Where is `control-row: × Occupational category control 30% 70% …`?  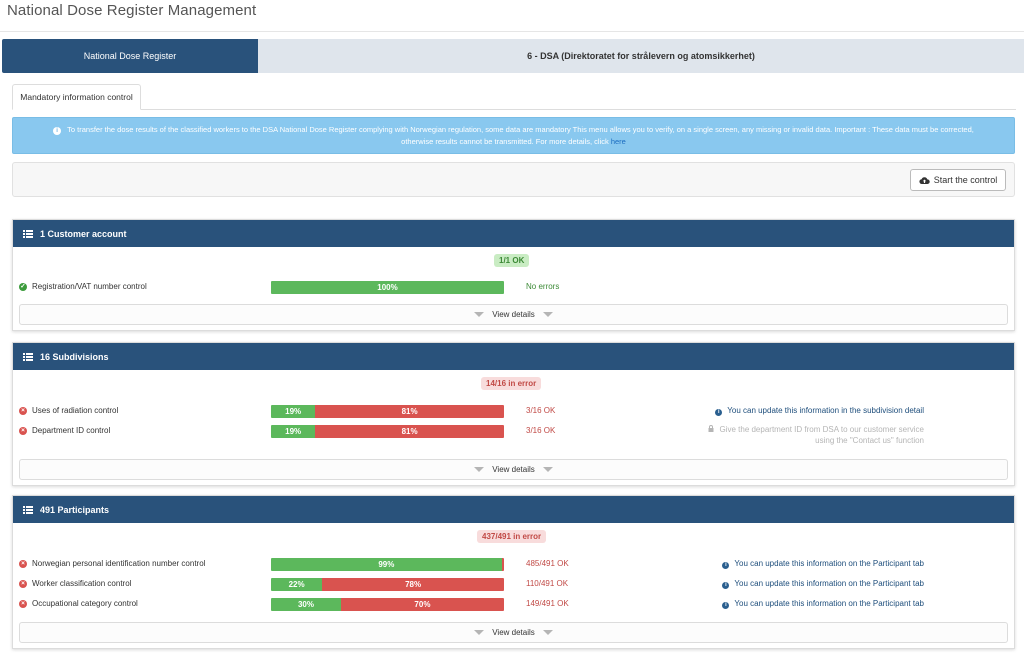 control-row: × Occupational category control 30% 70% … is located at coordinates (513, 604).